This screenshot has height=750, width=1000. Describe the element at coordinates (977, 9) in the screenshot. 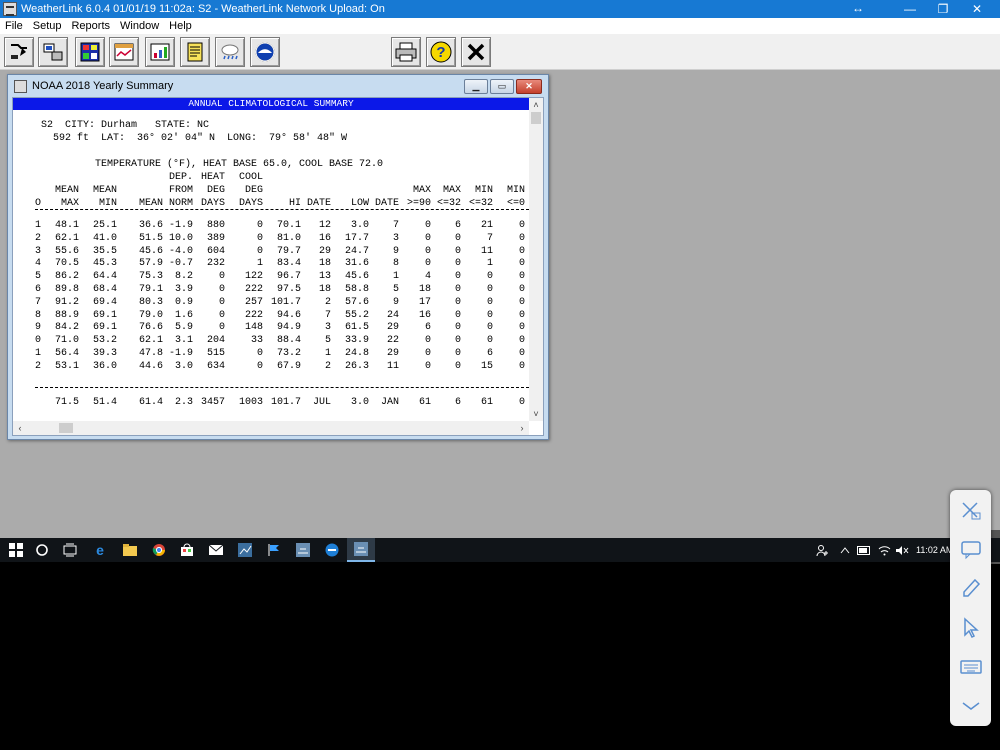

I see `close-button: ✕` at that location.